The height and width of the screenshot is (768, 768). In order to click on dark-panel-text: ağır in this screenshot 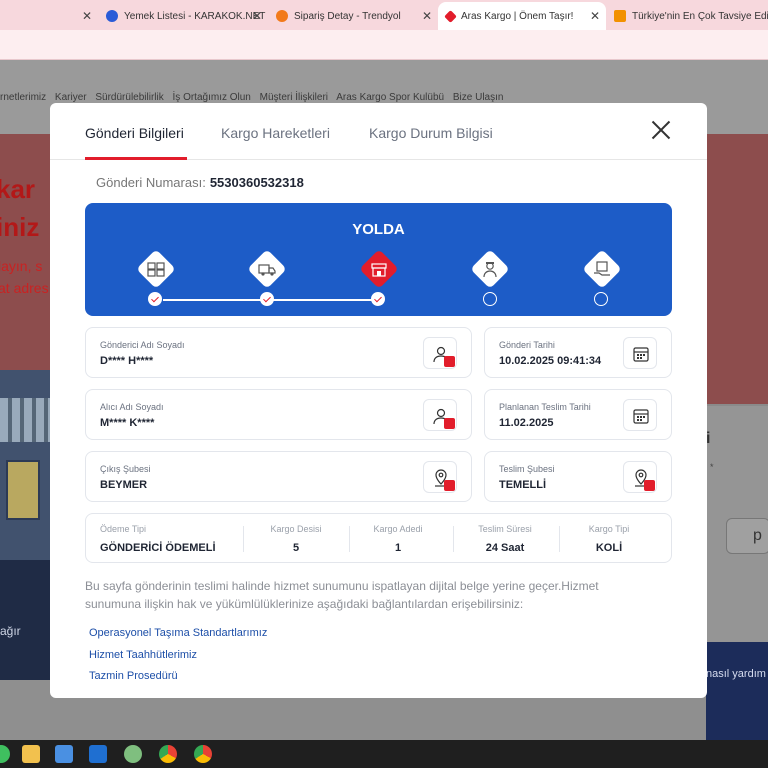, I will do `click(10, 631)`.